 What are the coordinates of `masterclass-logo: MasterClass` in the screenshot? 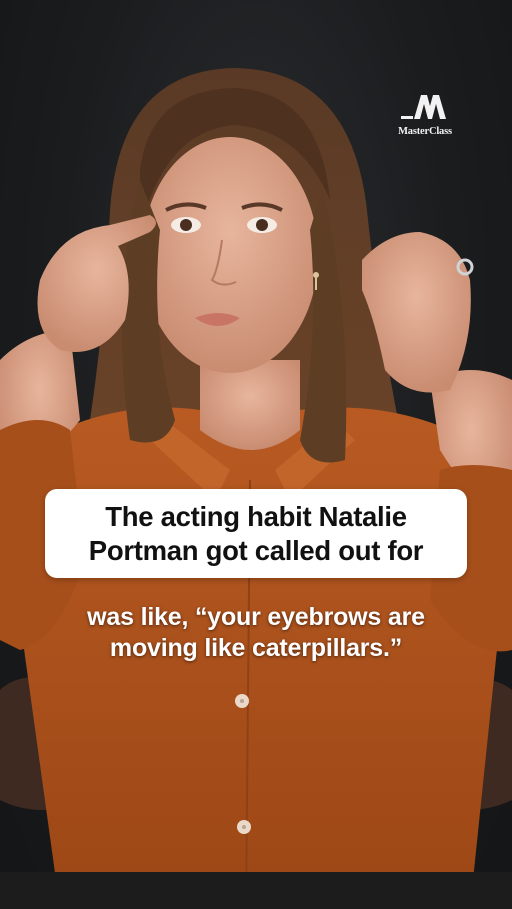 It's located at (425, 118).